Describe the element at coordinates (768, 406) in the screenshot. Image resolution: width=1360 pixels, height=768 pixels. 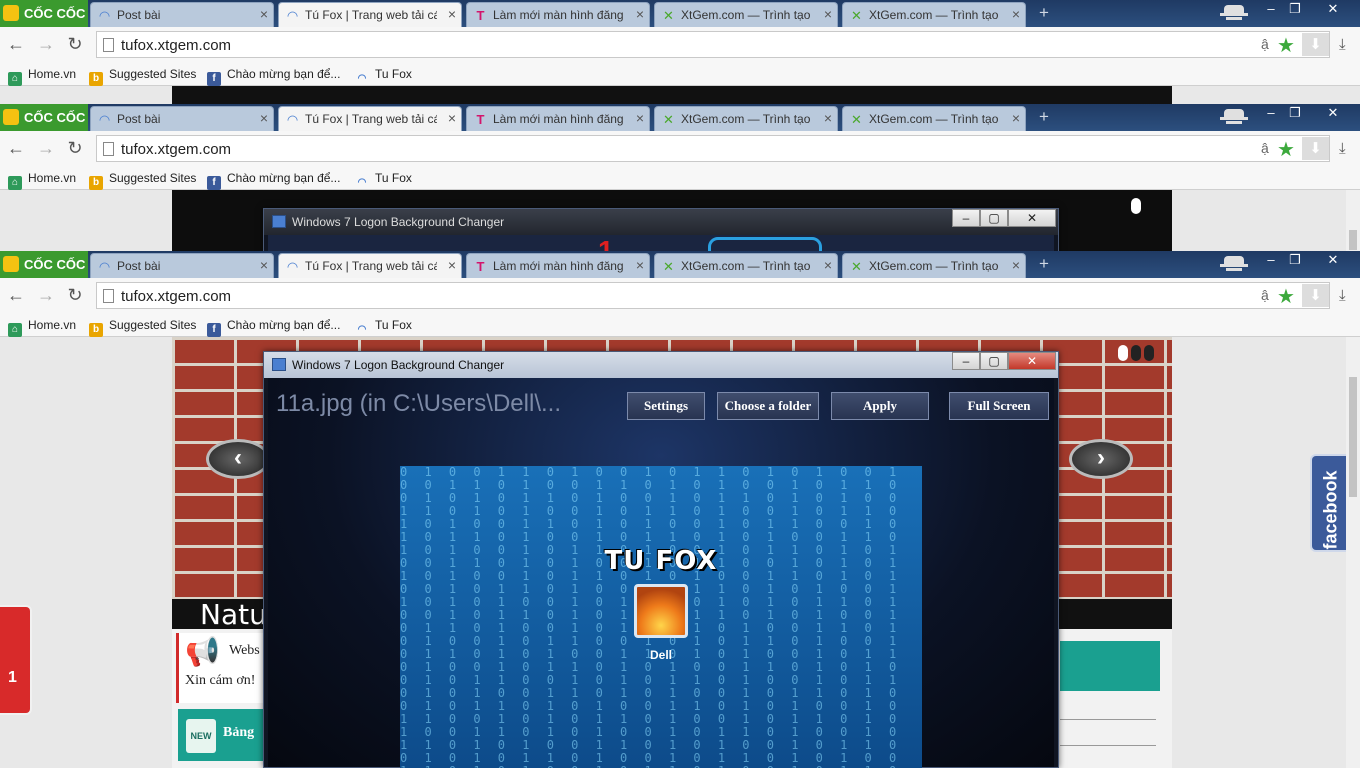
I see `choose-folder-button: Choose a folder` at that location.